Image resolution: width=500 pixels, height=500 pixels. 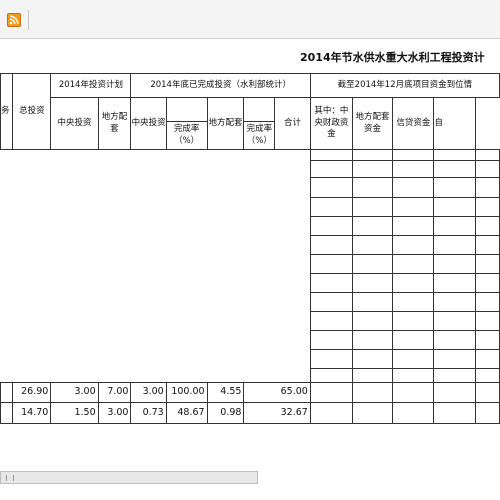 What do you see at coordinates (259, 109) in the screenshot?
I see `header-done-local-rate-top` at bounding box center [259, 109].